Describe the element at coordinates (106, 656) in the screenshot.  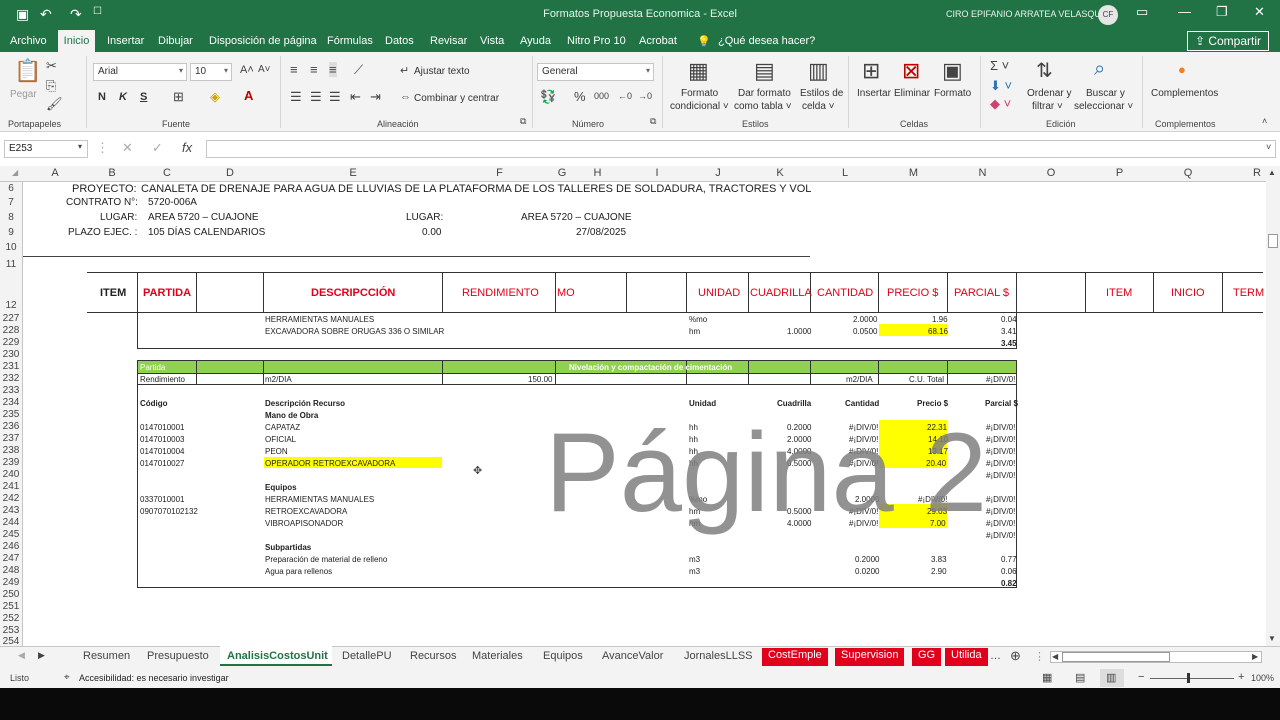
I see `sheet-tab-resumen: Resumen` at that location.